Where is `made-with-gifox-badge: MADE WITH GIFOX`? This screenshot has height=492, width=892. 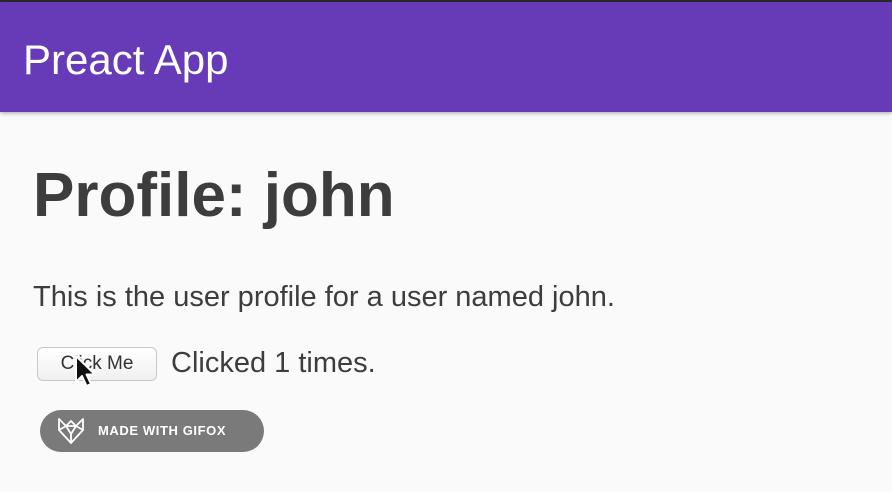
made-with-gifox-badge: MADE WITH GIFOX is located at coordinates (152, 431).